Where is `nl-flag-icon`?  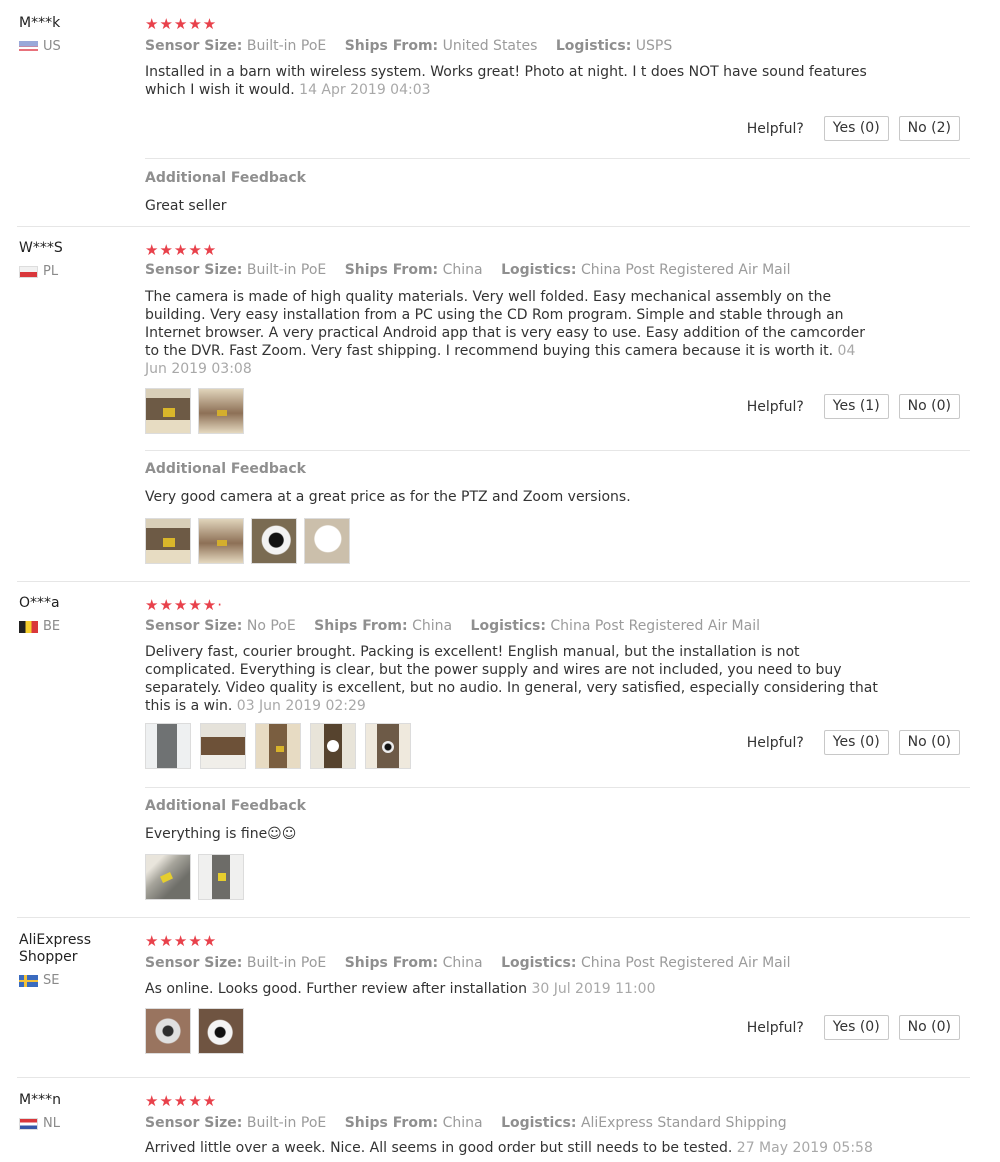
nl-flag-icon is located at coordinates (28, 1123).